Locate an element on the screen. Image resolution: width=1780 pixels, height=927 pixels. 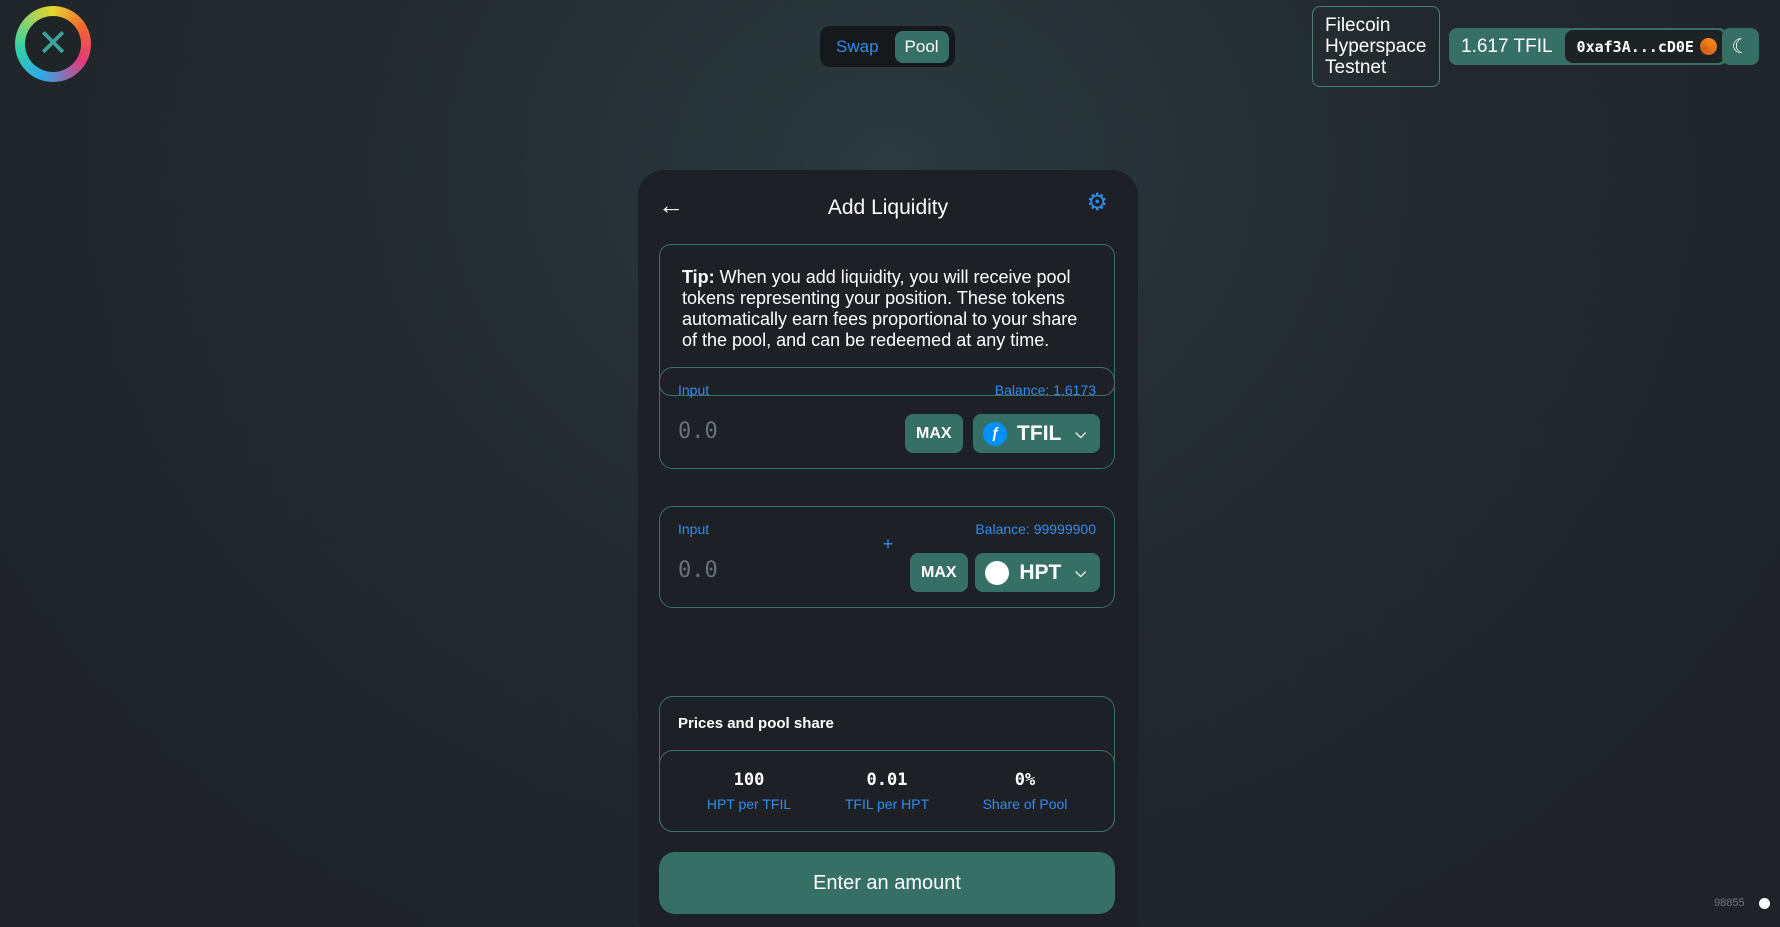
network-status-dot is located at coordinates (1764, 903).